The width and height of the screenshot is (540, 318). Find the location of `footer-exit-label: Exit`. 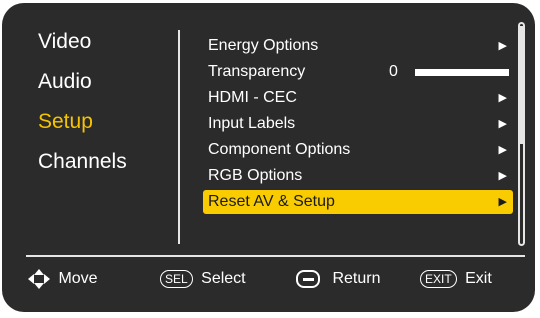

footer-exit-label: Exit is located at coordinates (478, 278).